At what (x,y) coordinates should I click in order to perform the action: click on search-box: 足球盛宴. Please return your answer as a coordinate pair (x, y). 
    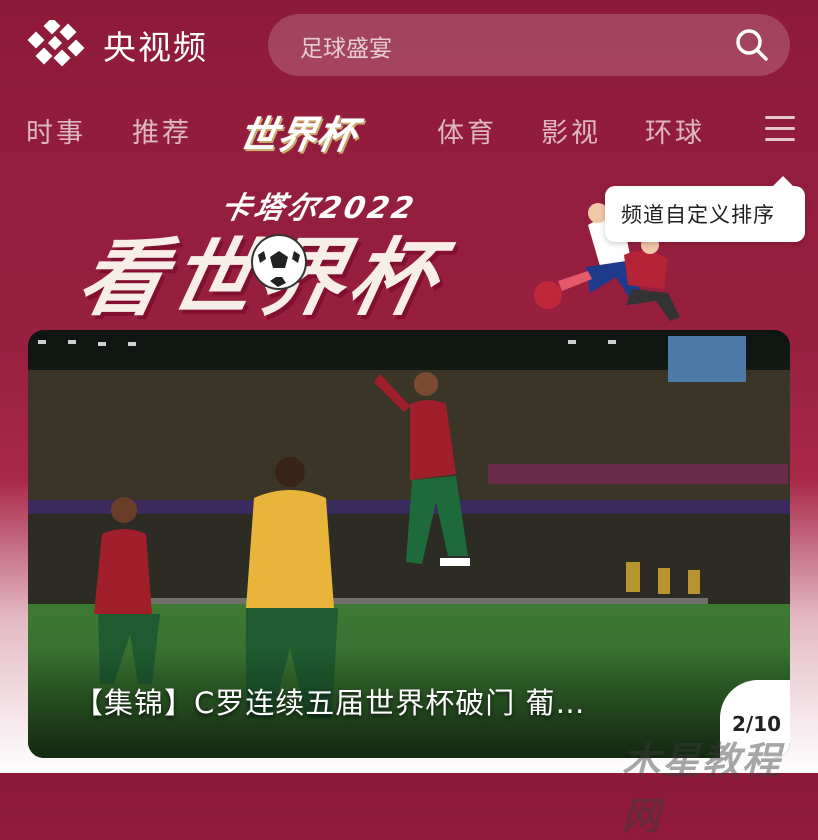
    Looking at the image, I should click on (529, 45).